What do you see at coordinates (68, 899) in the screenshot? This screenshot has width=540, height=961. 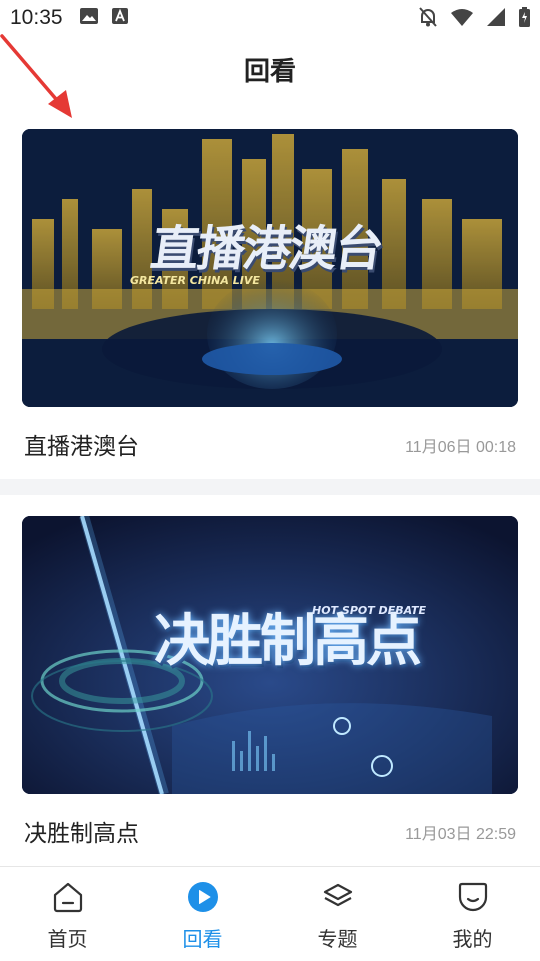 I see `home-icon` at bounding box center [68, 899].